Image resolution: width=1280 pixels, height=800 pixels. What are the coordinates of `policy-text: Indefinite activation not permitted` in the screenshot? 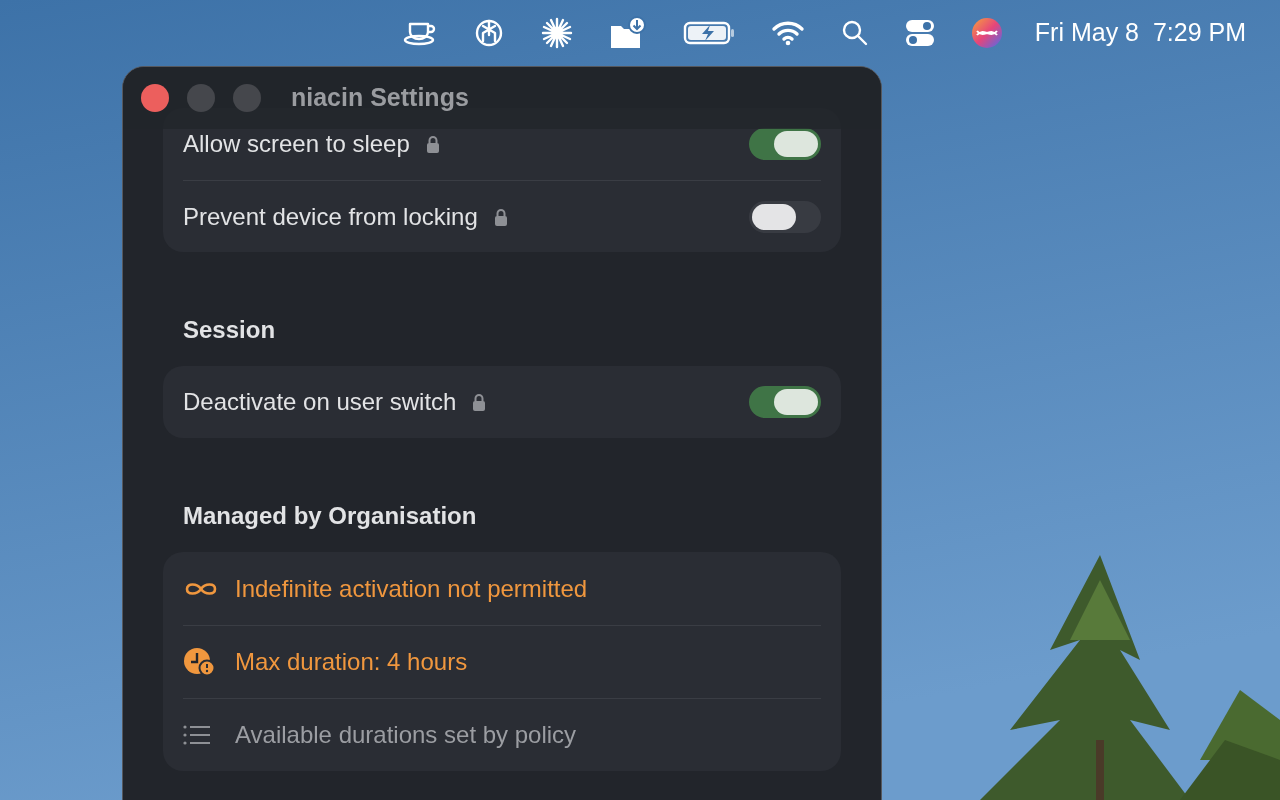 It's located at (411, 588).